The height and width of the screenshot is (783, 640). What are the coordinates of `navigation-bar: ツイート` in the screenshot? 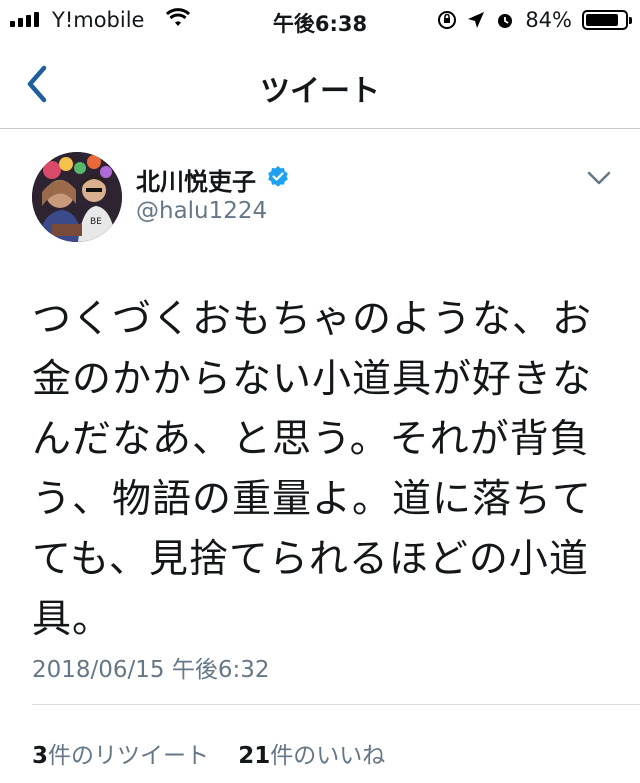 It's located at (320, 84).